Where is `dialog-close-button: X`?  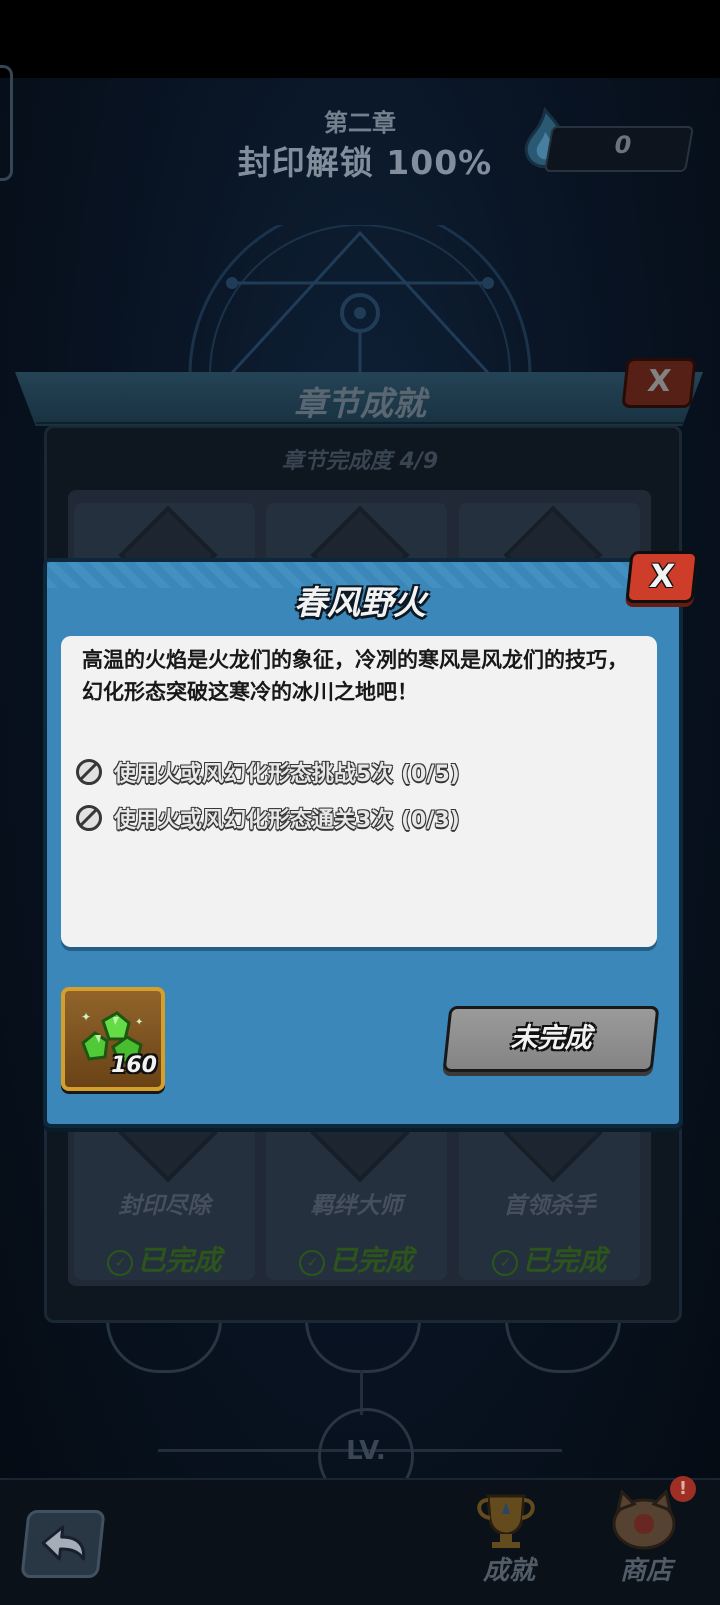
dialog-close-button: X is located at coordinates (662, 577).